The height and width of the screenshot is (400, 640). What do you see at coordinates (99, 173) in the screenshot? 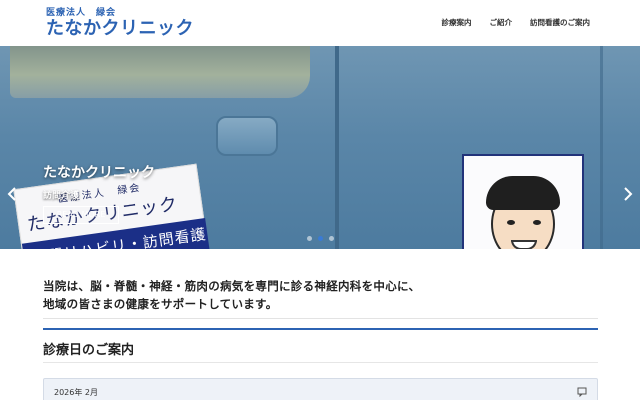
I see `hero-title: たなかクリニック` at bounding box center [99, 173].